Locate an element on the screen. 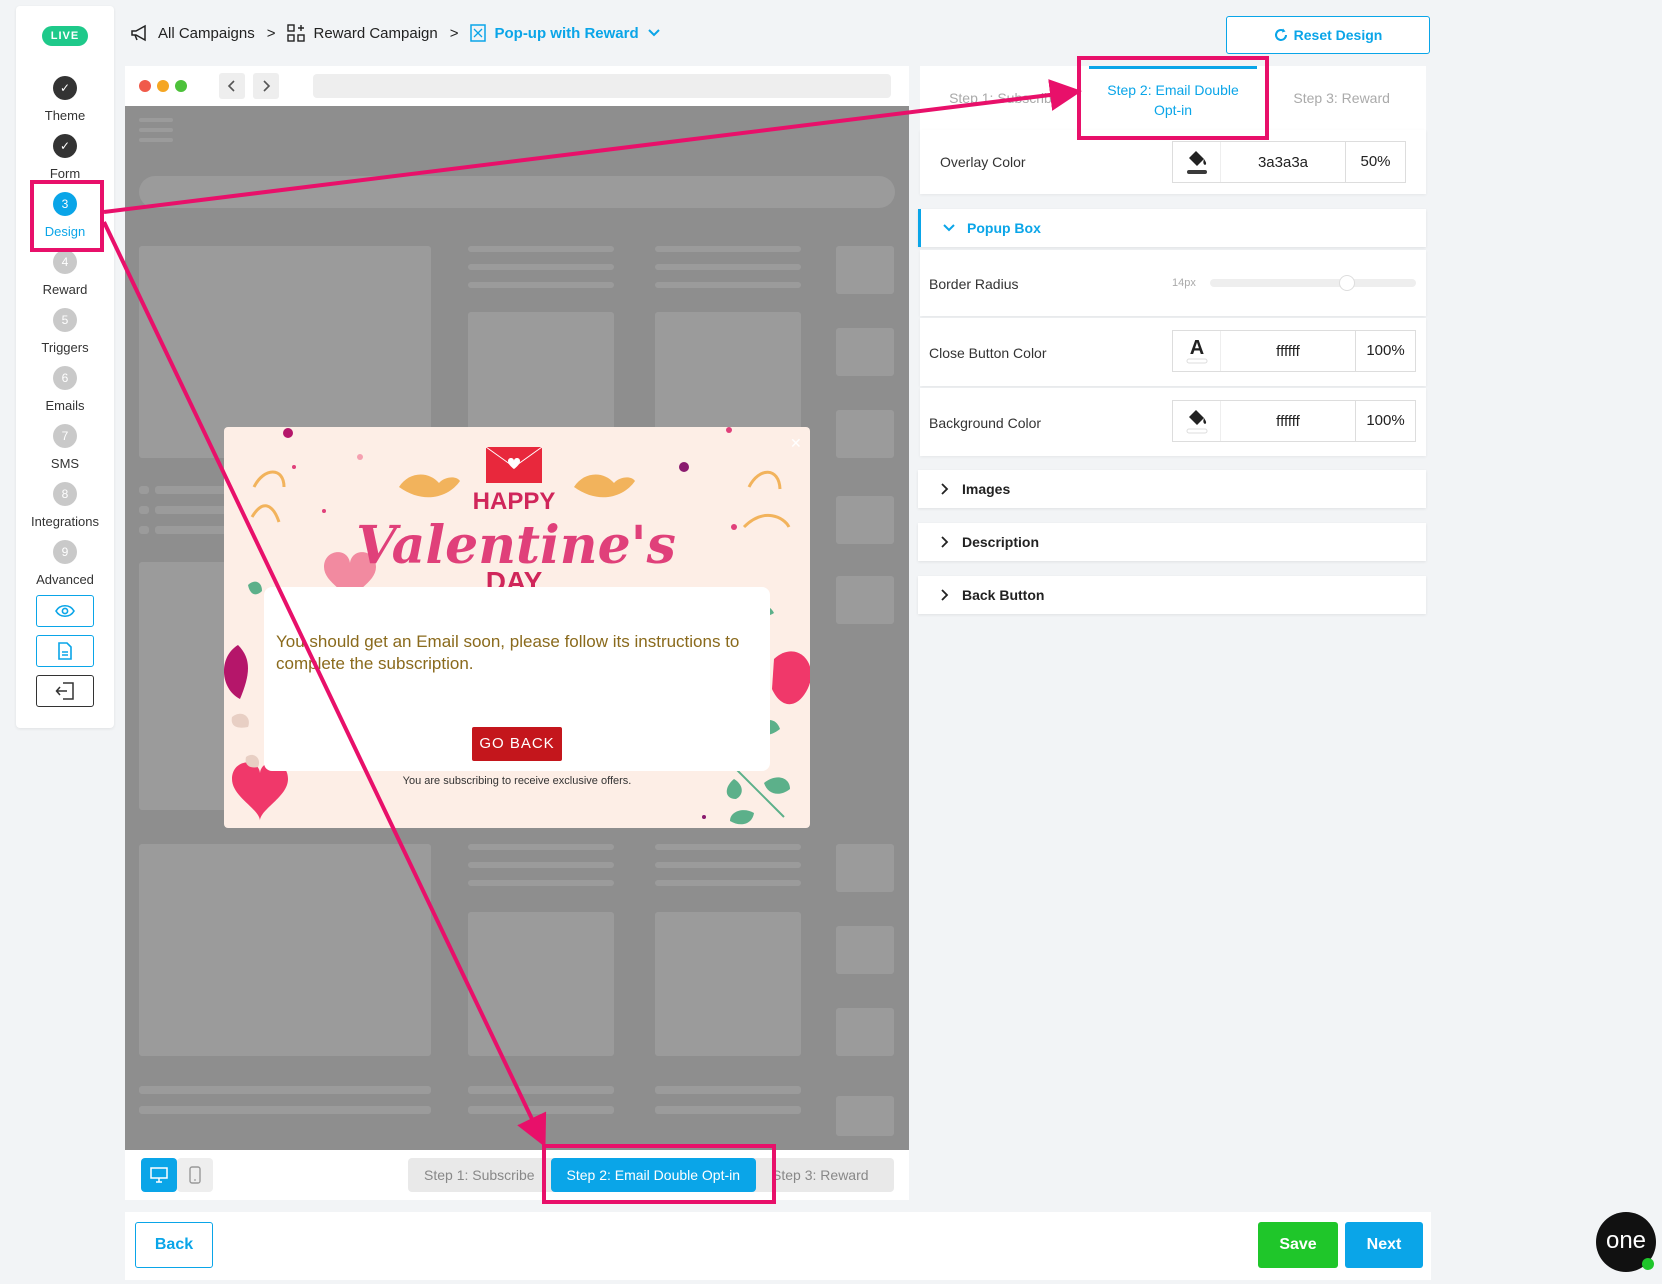 Image resolution: width=1662 pixels, height=1284 pixels. exit-button is located at coordinates (65, 691).